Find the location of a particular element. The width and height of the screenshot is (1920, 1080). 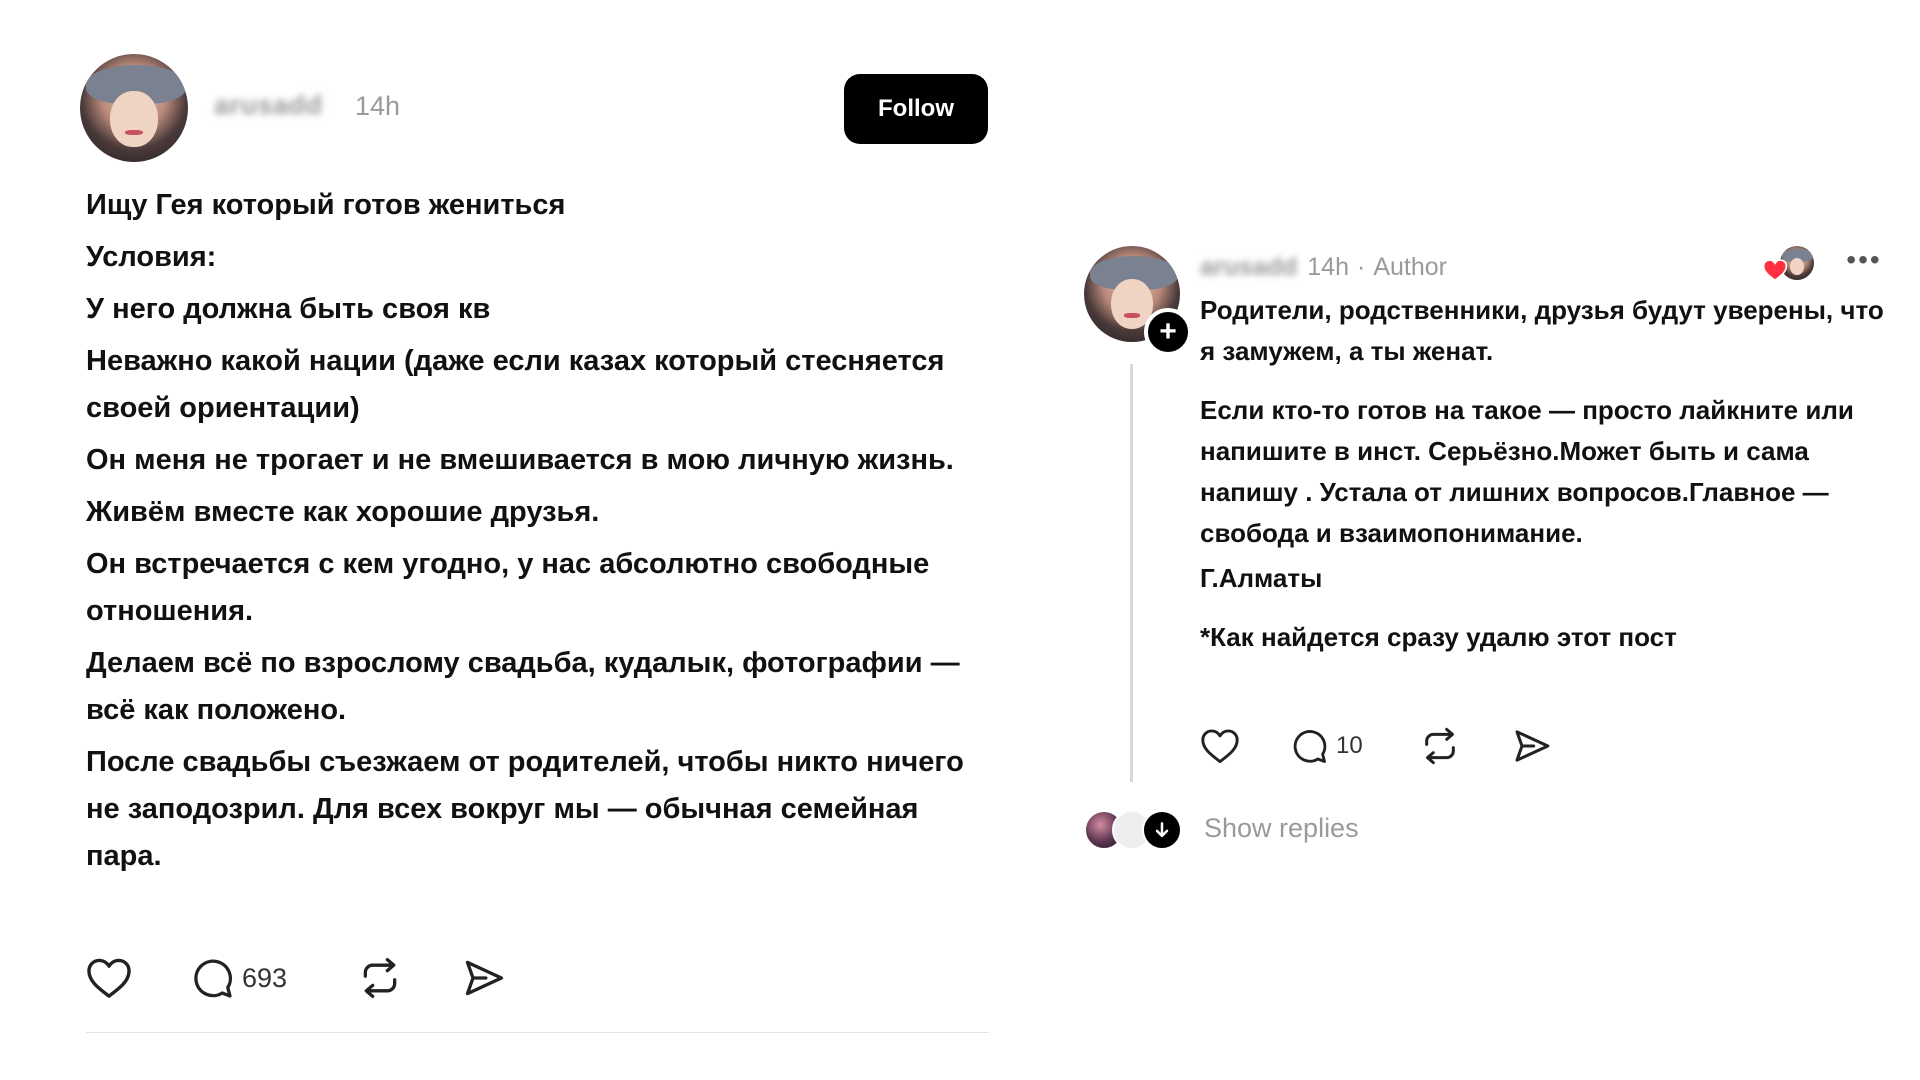

follow-plus-icon: + is located at coordinates (1168, 332).